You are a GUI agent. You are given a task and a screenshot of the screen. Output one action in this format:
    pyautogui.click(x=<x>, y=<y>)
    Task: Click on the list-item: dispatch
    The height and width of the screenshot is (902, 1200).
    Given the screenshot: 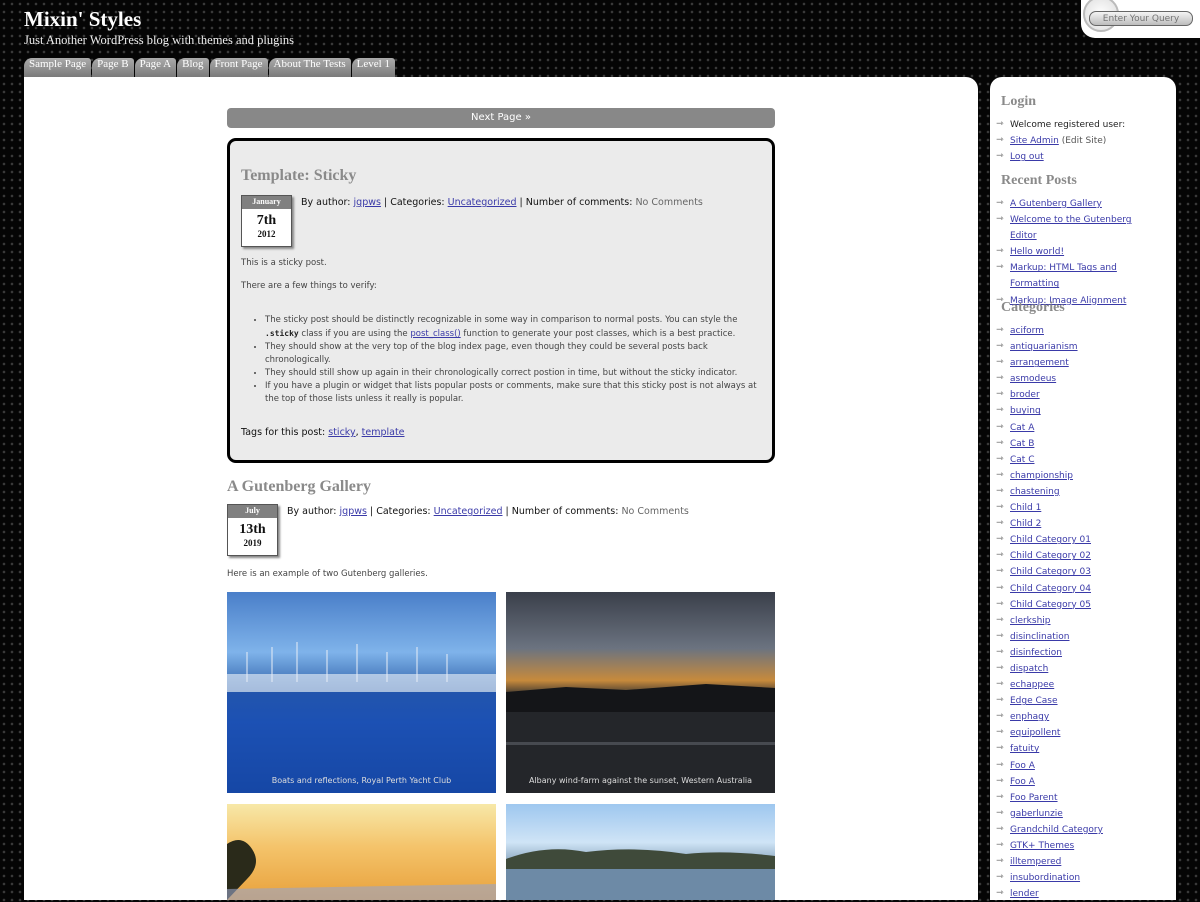 What is the action you would take?
    pyautogui.click(x=1049, y=668)
    